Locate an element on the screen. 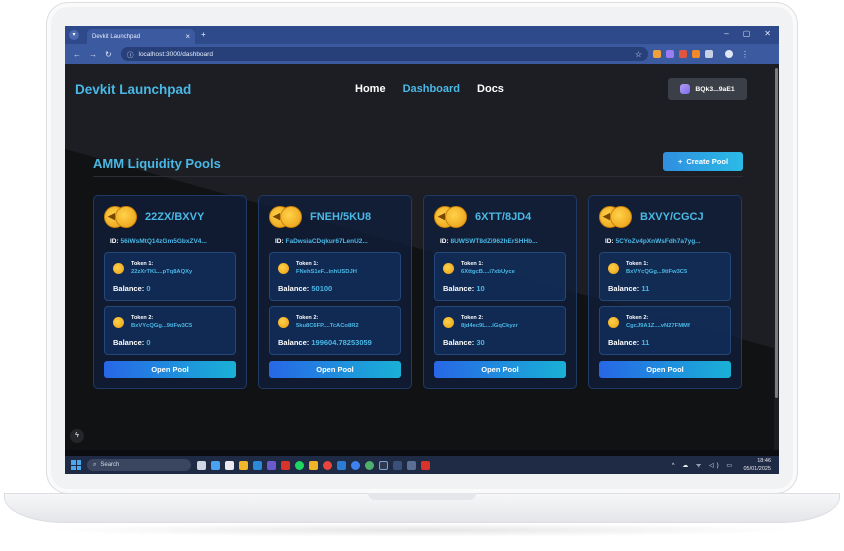 The image size is (844, 551). reload-icon: ↻ is located at coordinates (109, 54).